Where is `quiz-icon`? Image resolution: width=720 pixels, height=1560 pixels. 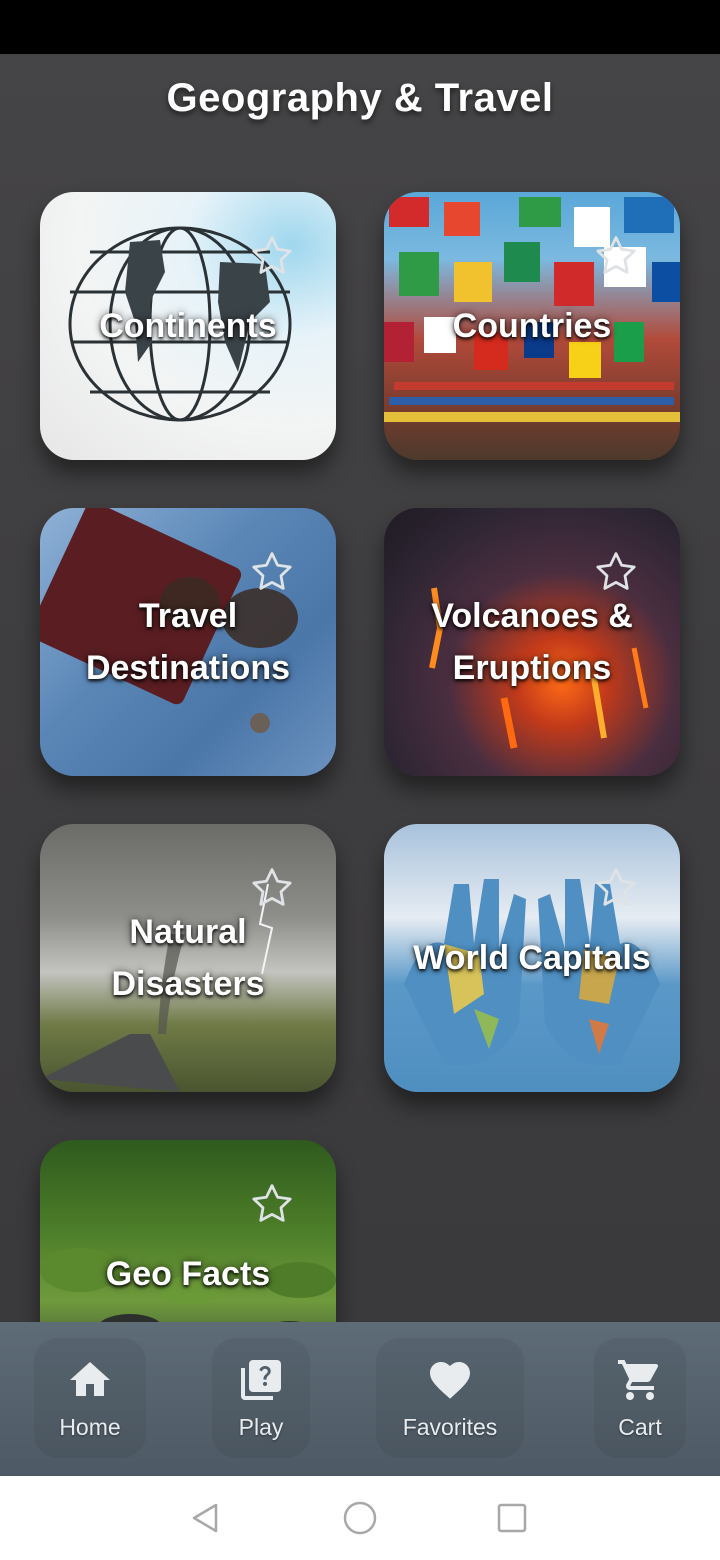 quiz-icon is located at coordinates (261, 1380).